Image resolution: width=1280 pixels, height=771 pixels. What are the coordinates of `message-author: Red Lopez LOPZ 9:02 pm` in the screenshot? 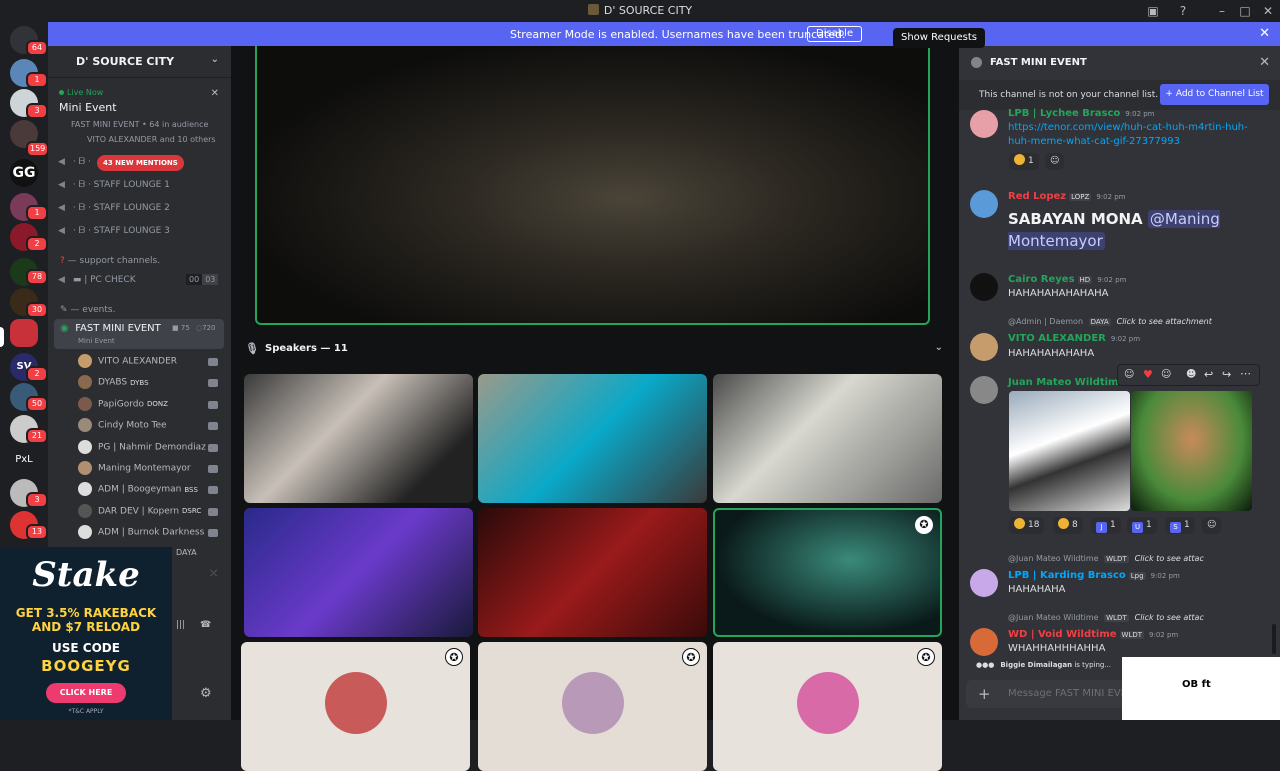 It's located at (1067, 196).